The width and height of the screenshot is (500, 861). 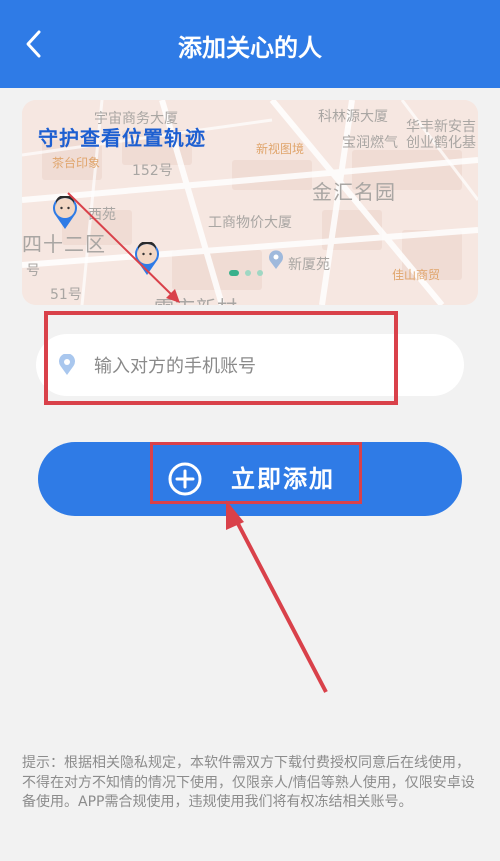 What do you see at coordinates (250, 48) in the screenshot?
I see `page-title: 添加关心的人` at bounding box center [250, 48].